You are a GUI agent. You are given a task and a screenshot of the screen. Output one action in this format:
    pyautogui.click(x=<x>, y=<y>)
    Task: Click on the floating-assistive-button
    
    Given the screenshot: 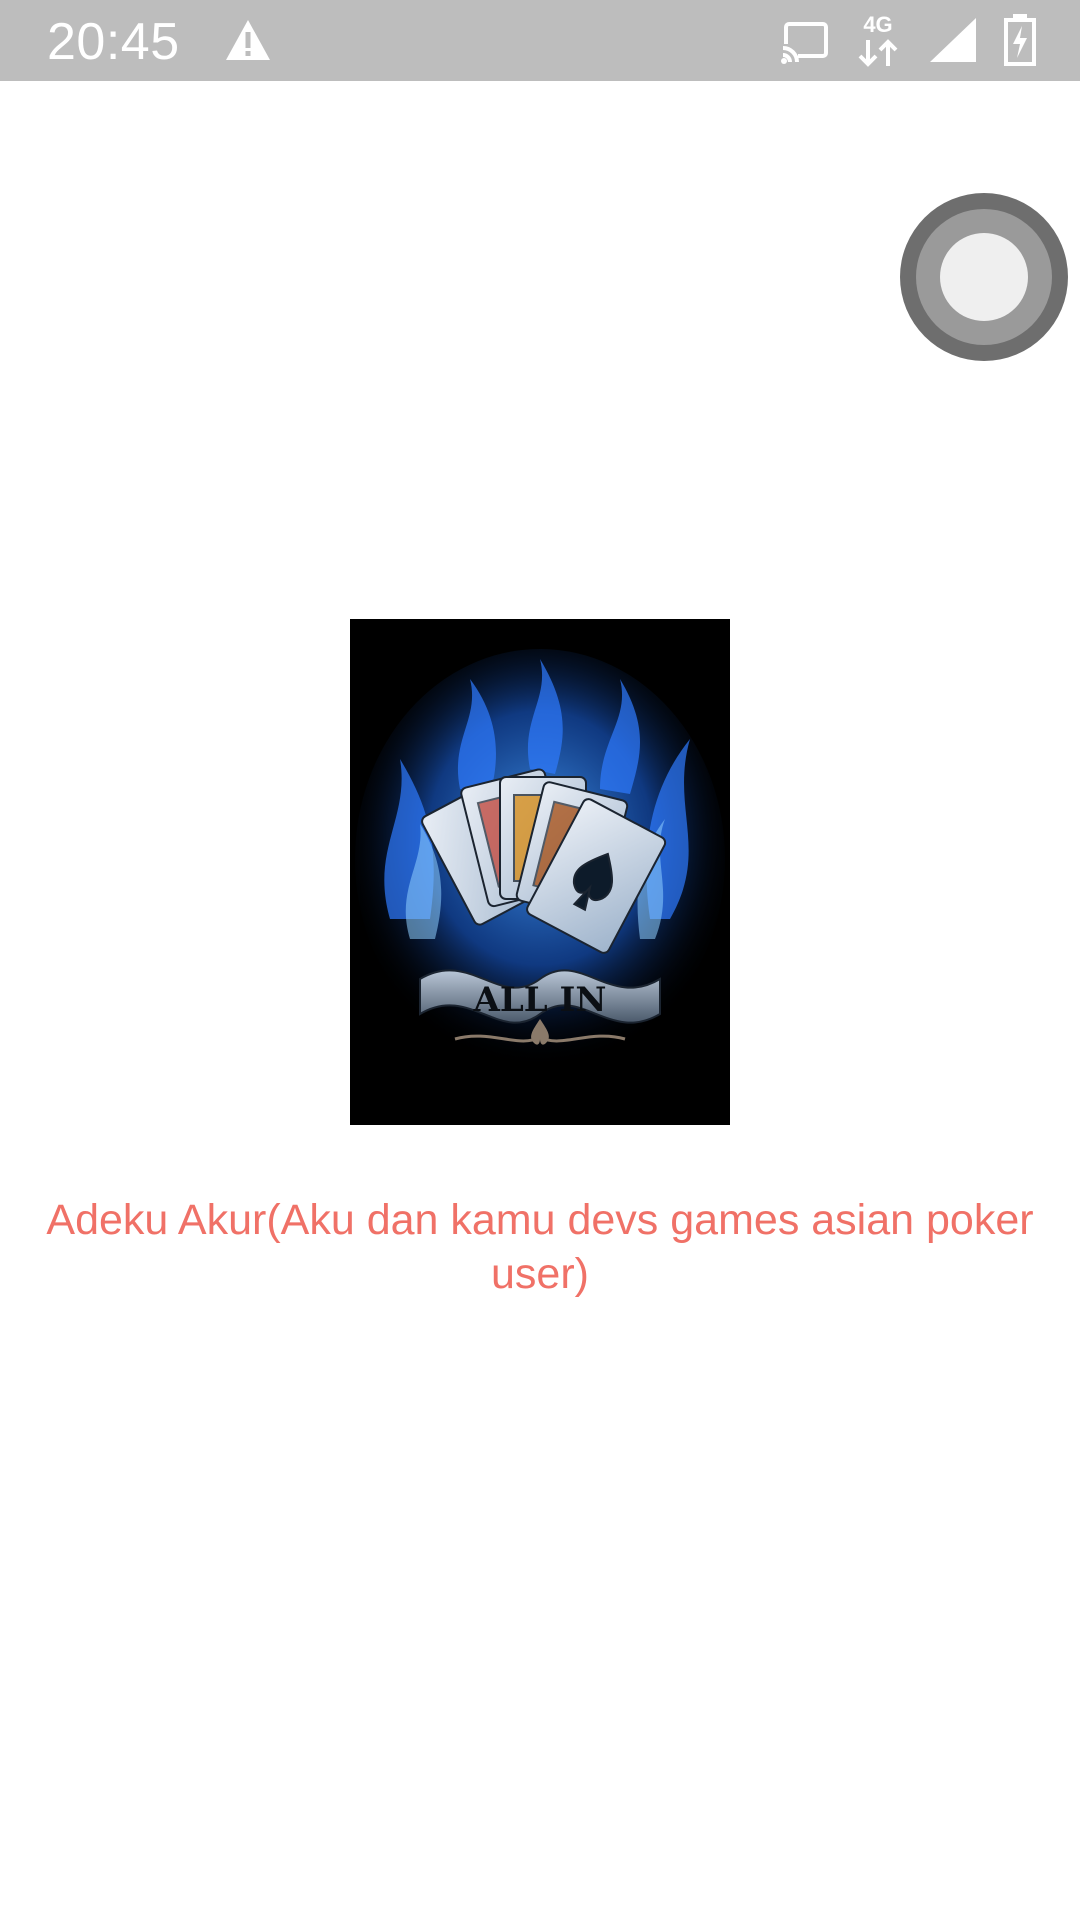 What is the action you would take?
    pyautogui.click(x=984, y=277)
    